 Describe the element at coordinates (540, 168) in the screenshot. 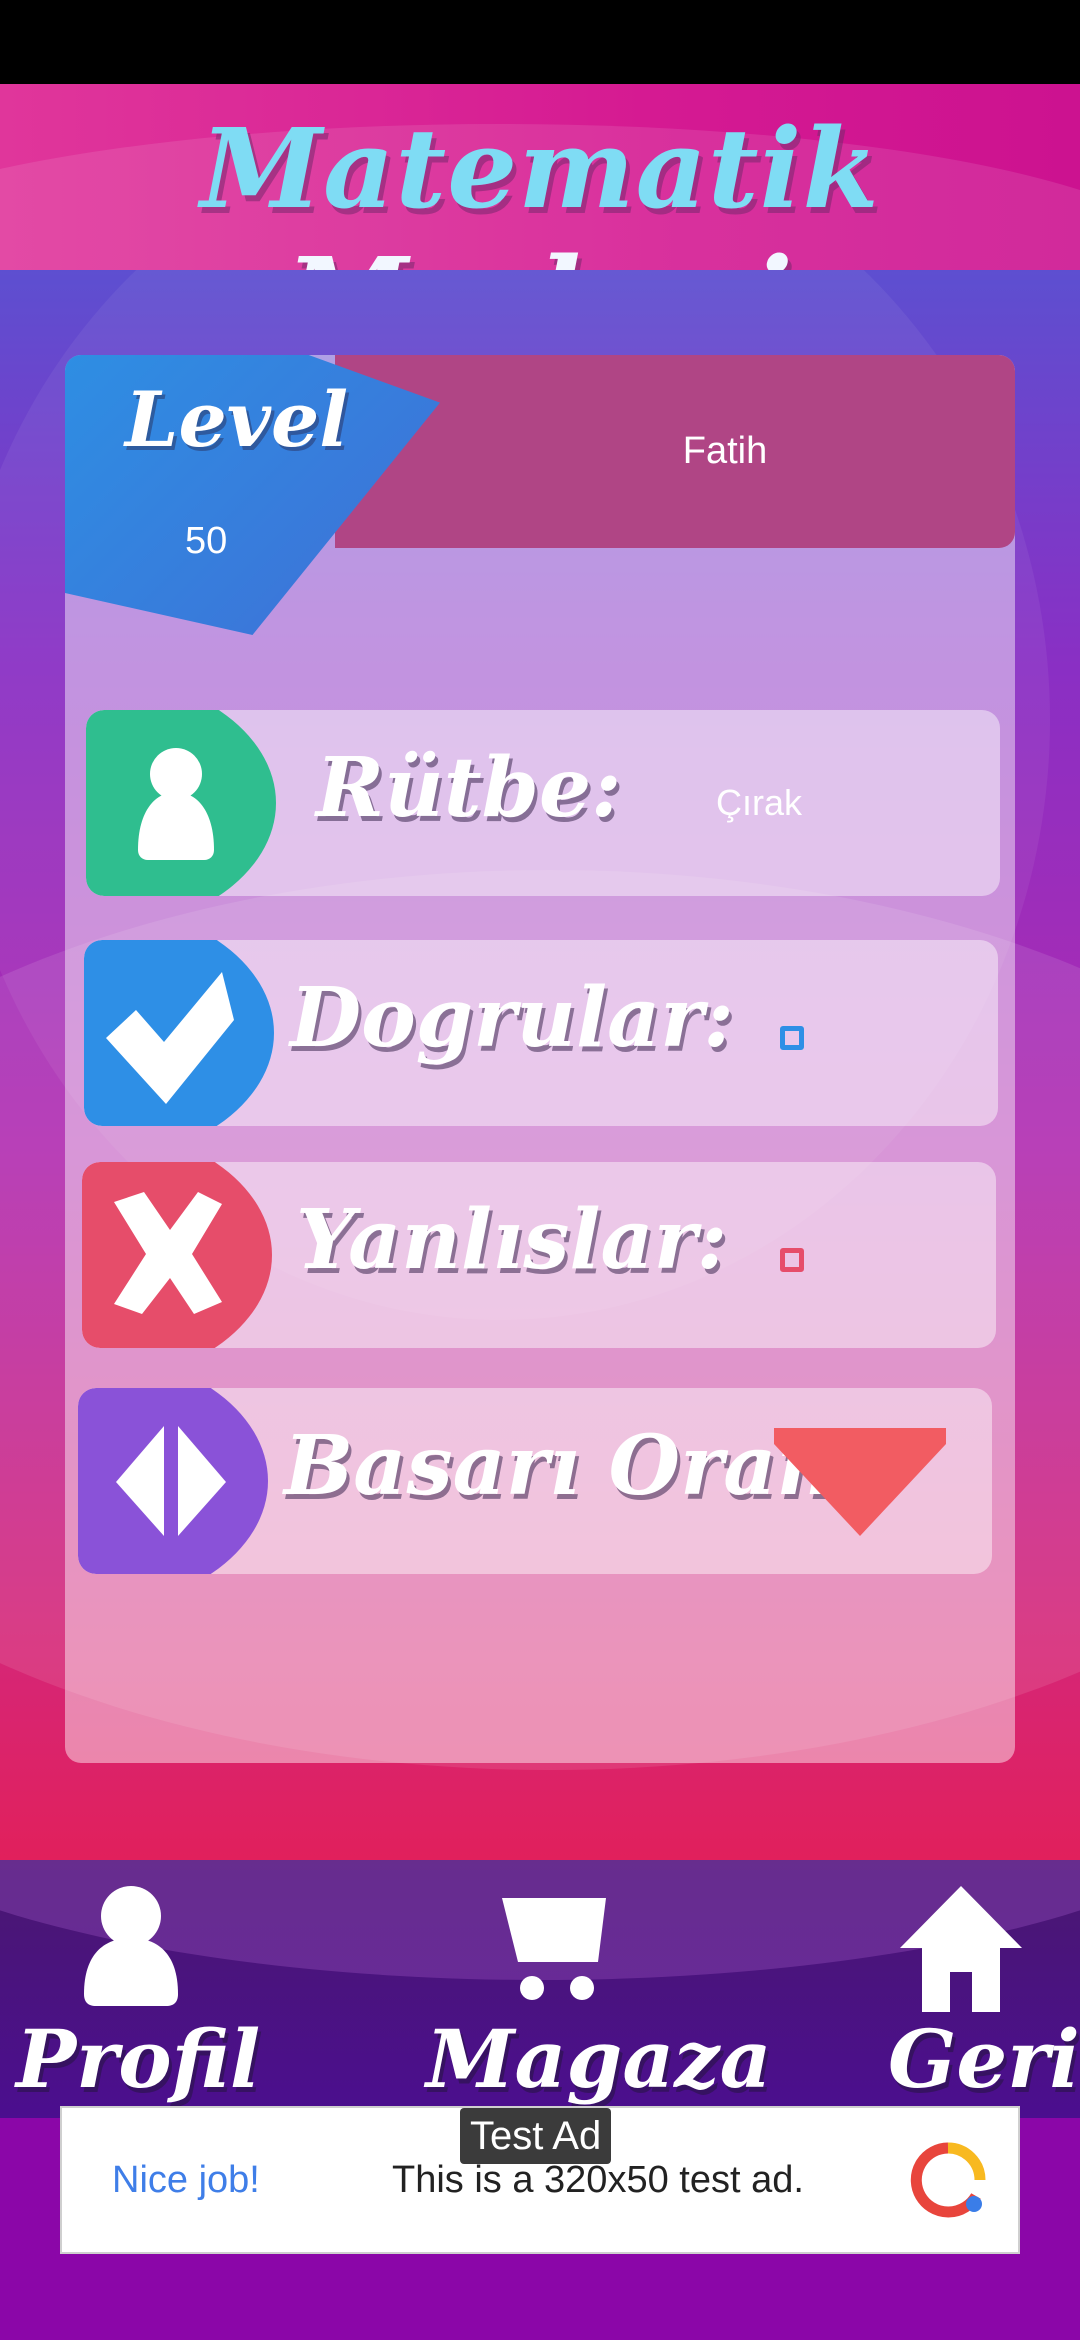

I see `app-title-part1: Matematik` at that location.